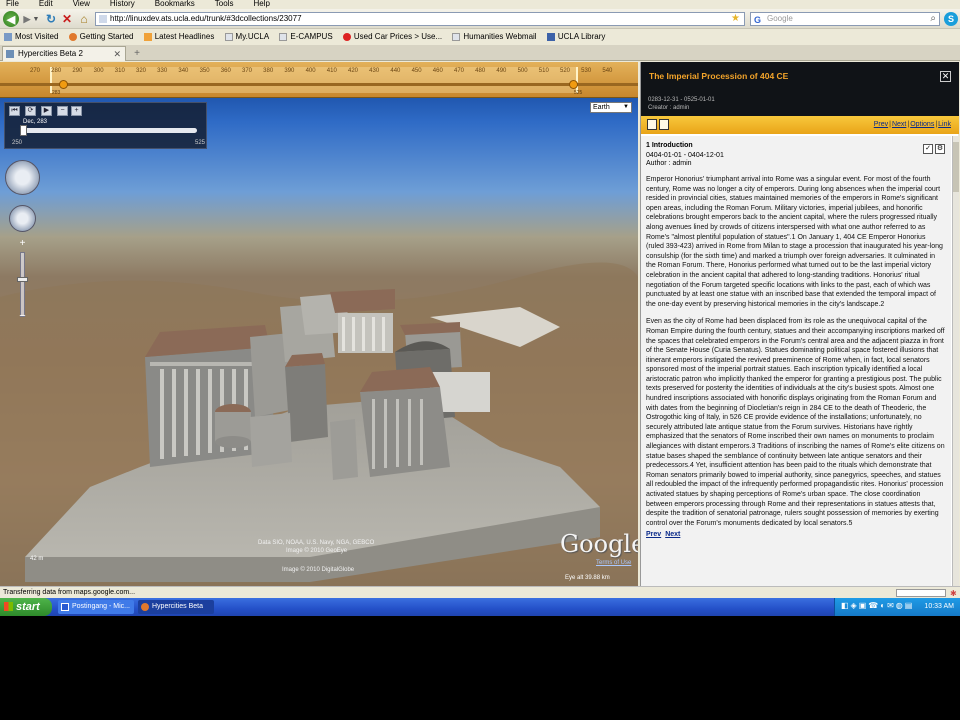 Image resolution: width=960 pixels, height=720 pixels. What do you see at coordinates (899, 124) in the screenshot?
I see `next-link: Next` at bounding box center [899, 124].